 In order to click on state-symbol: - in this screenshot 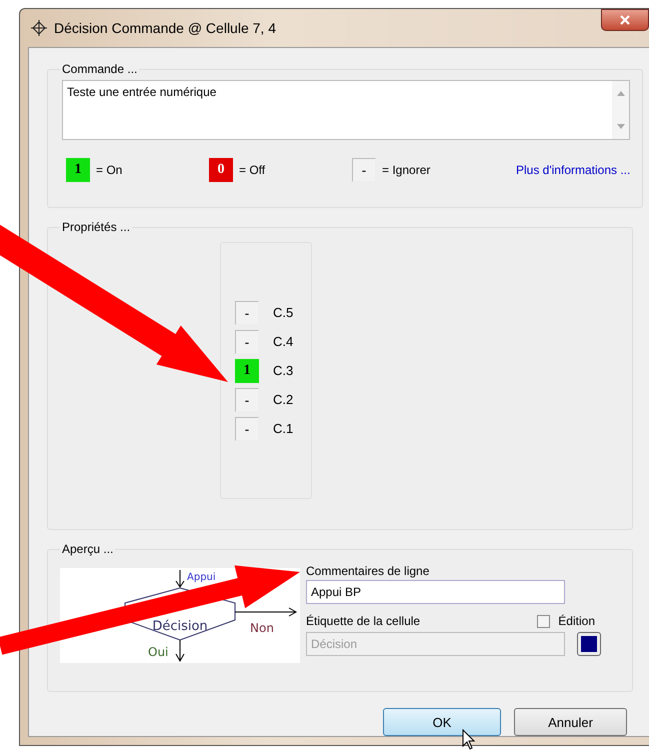, I will do `click(364, 170)`.